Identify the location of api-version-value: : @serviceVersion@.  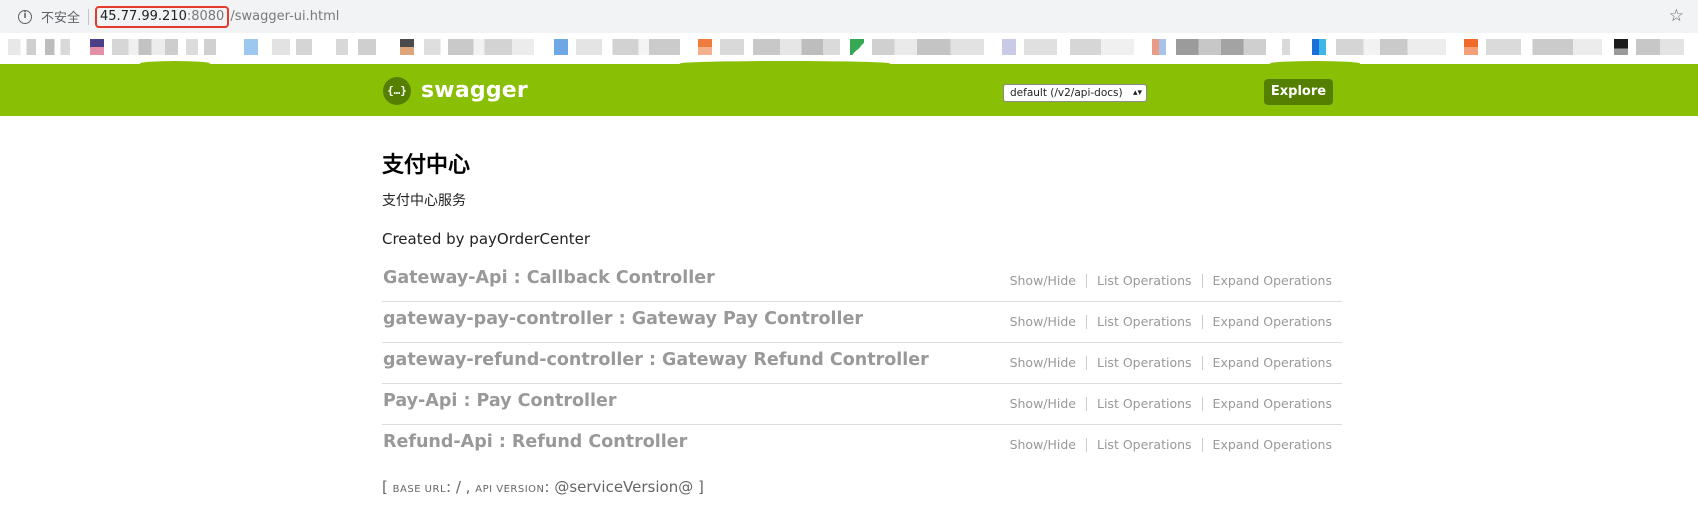
(619, 487).